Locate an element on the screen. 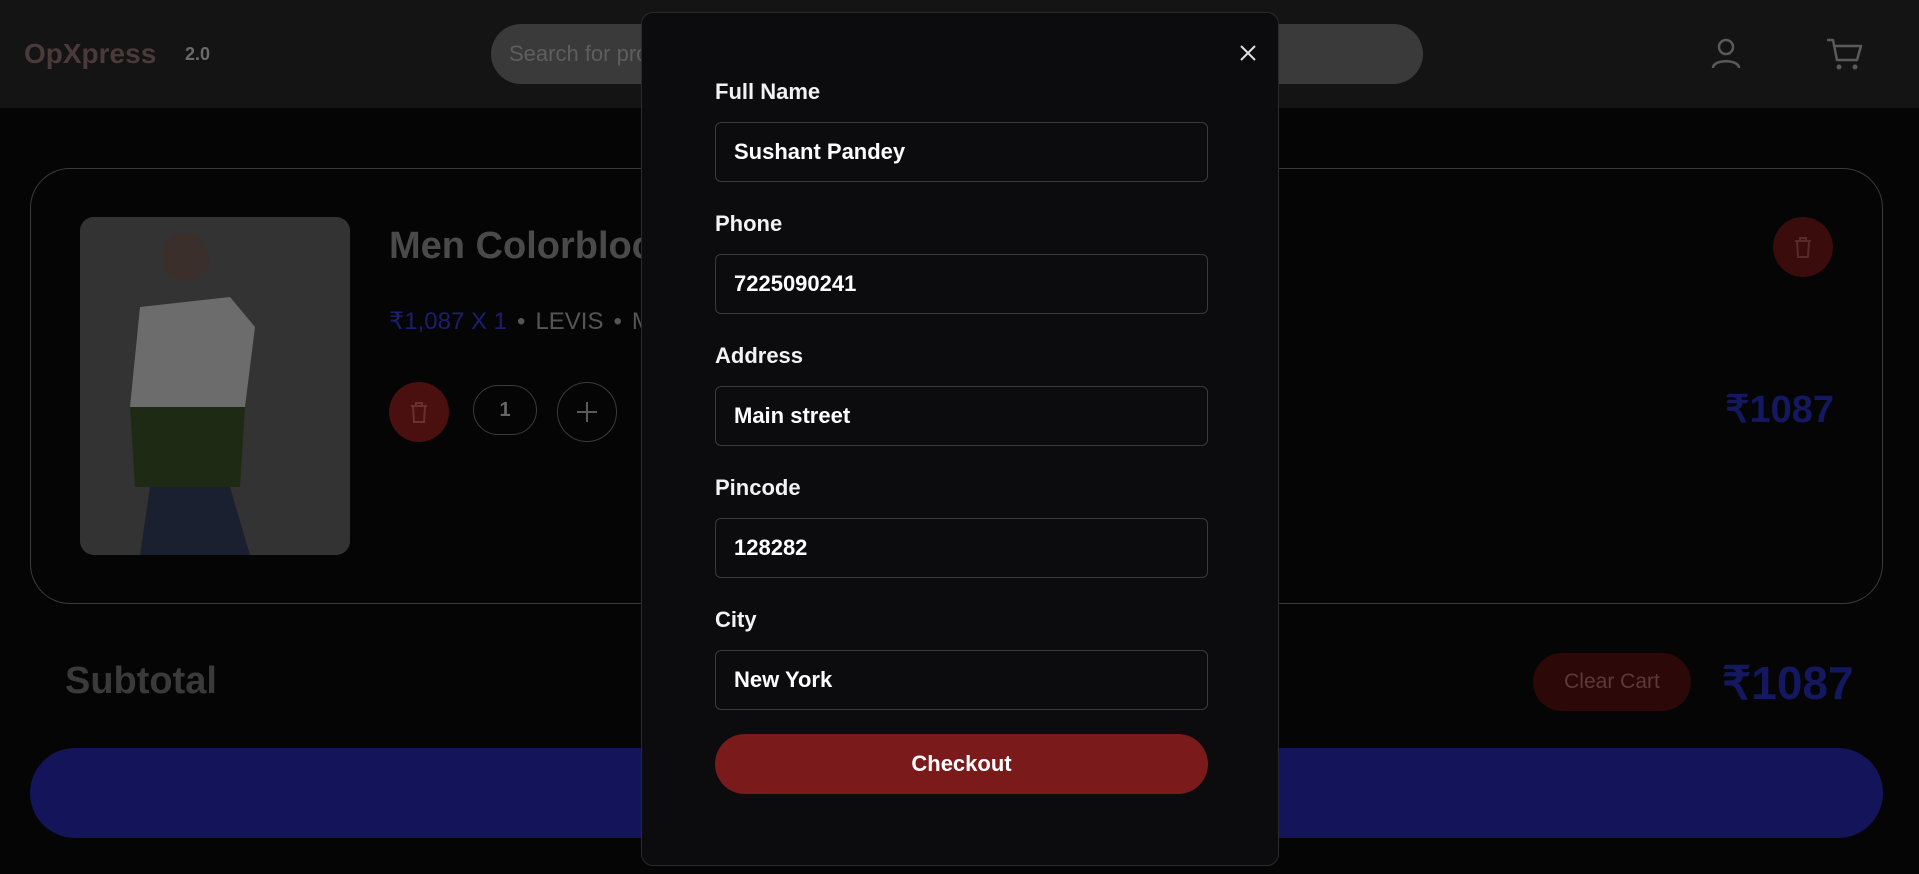  close-icon is located at coordinates (1248, 53).